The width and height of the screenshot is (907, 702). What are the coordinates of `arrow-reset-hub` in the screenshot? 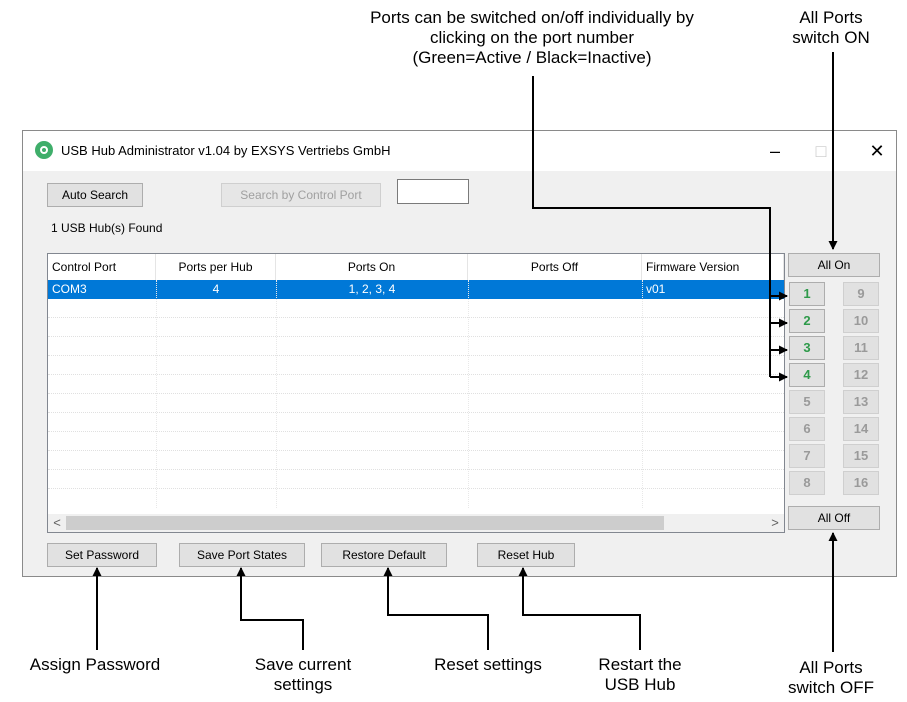 It's located at (579, 608).